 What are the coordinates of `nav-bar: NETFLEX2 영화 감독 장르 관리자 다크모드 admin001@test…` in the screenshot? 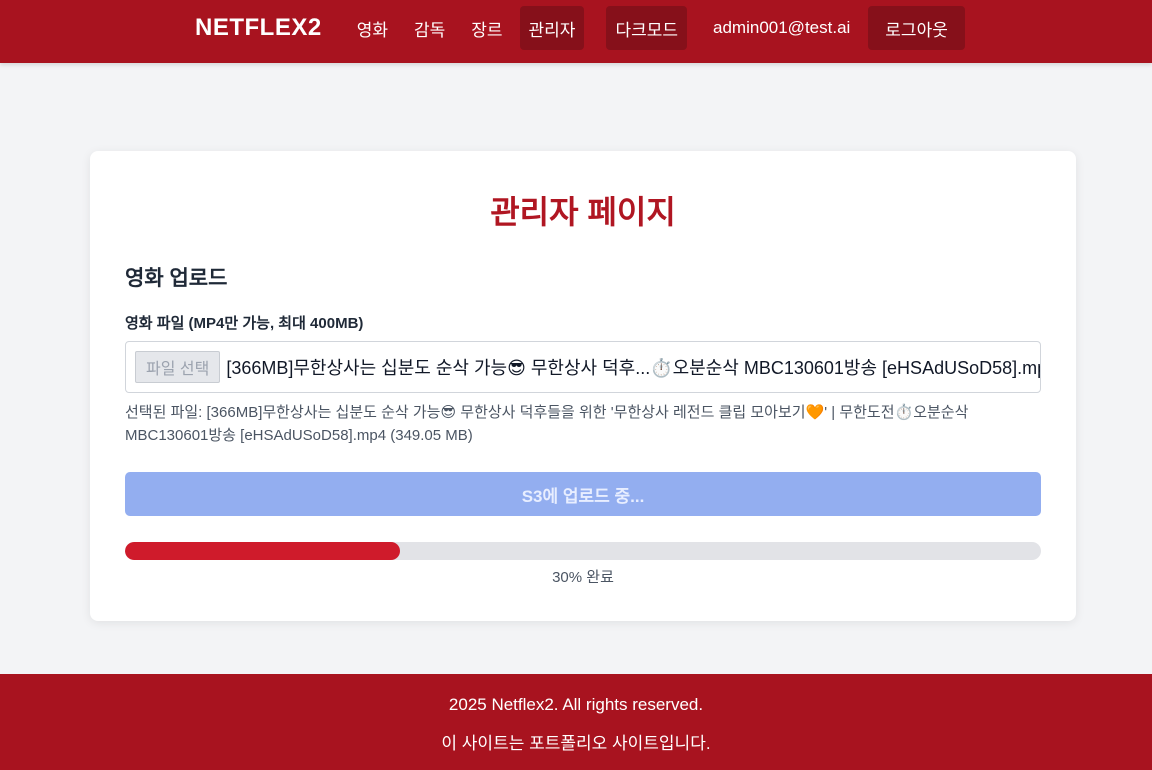 It's located at (580, 28).